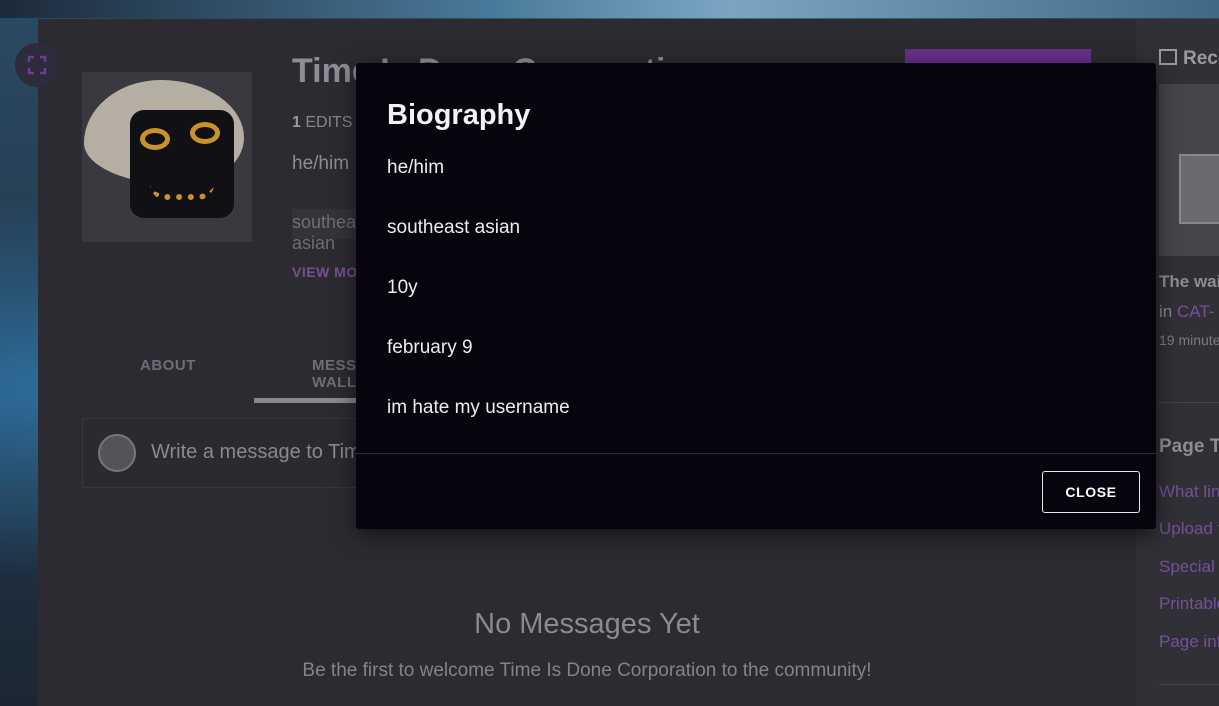 This screenshot has width=1219, height=706. What do you see at coordinates (117, 453) in the screenshot?
I see `user-avatar` at bounding box center [117, 453].